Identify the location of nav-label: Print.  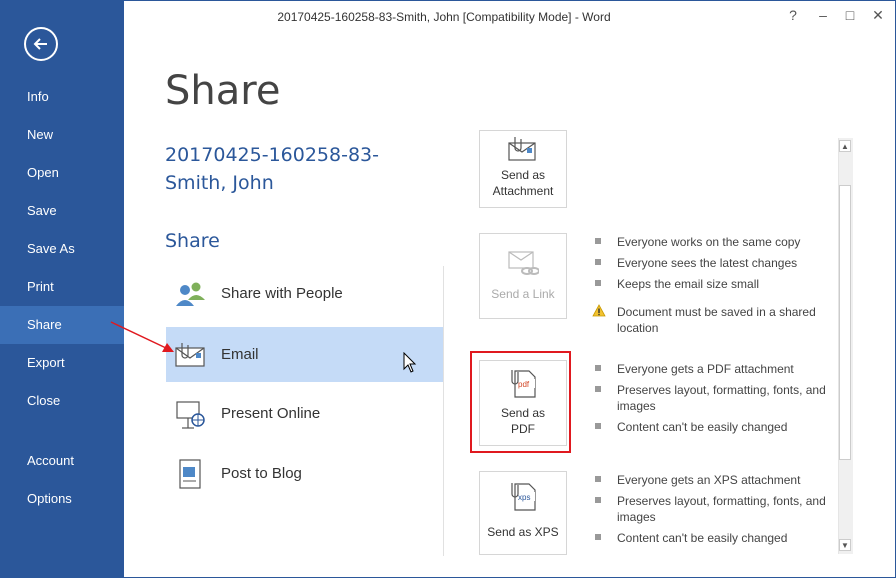
(40, 286).